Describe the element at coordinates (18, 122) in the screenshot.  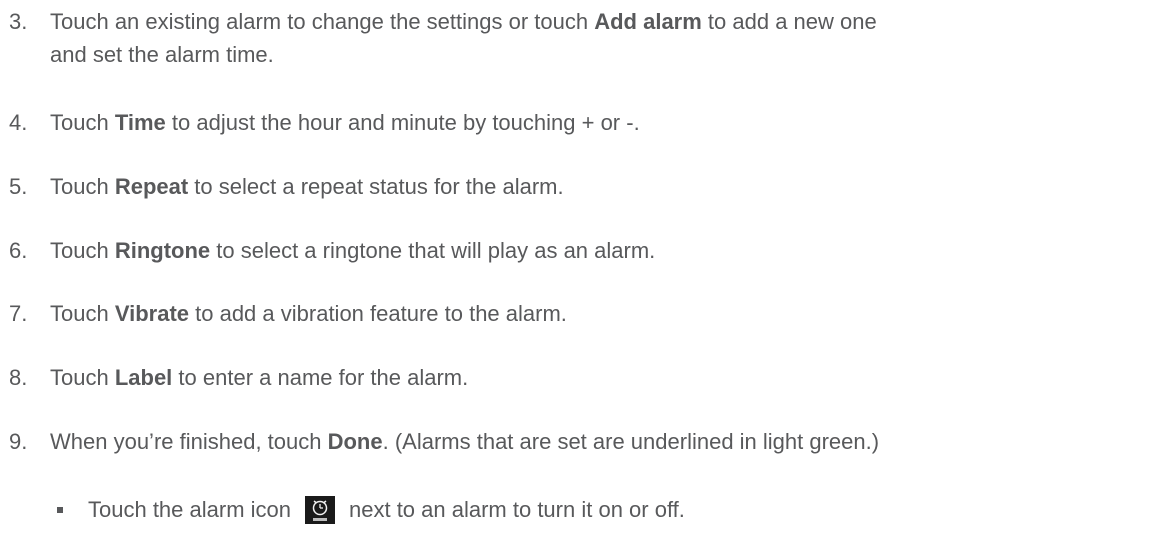
I see `step-number: 4.` at that location.